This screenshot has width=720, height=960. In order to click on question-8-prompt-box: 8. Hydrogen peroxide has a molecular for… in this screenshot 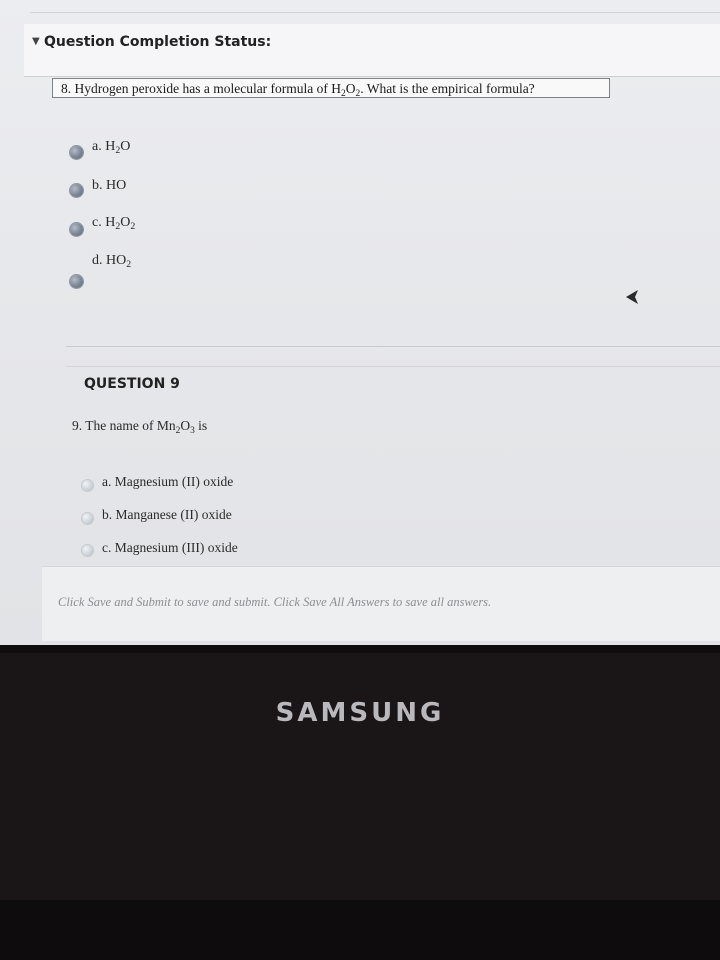, I will do `click(331, 88)`.